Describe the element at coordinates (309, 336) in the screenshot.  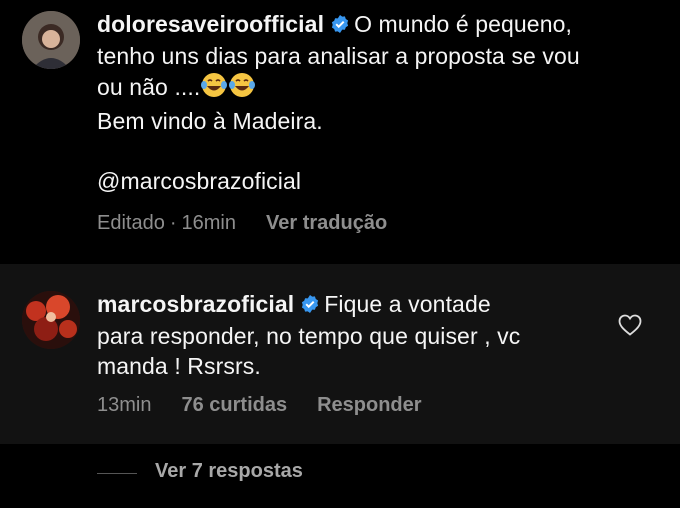
I see `comment-line: para responder, no tempo que quiser , vc` at that location.